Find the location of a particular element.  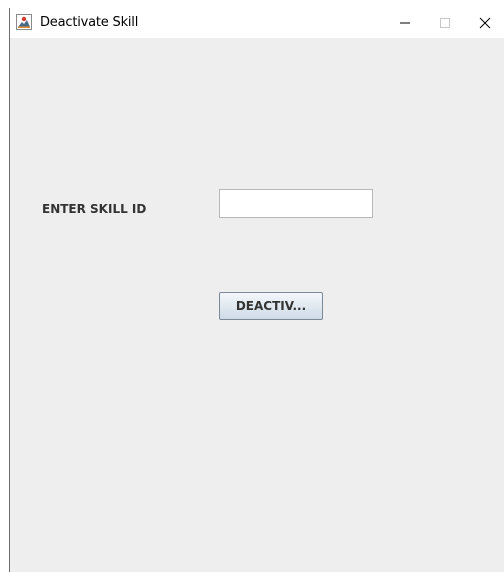

title-bar: Deactivate Skill is located at coordinates (257, 23).